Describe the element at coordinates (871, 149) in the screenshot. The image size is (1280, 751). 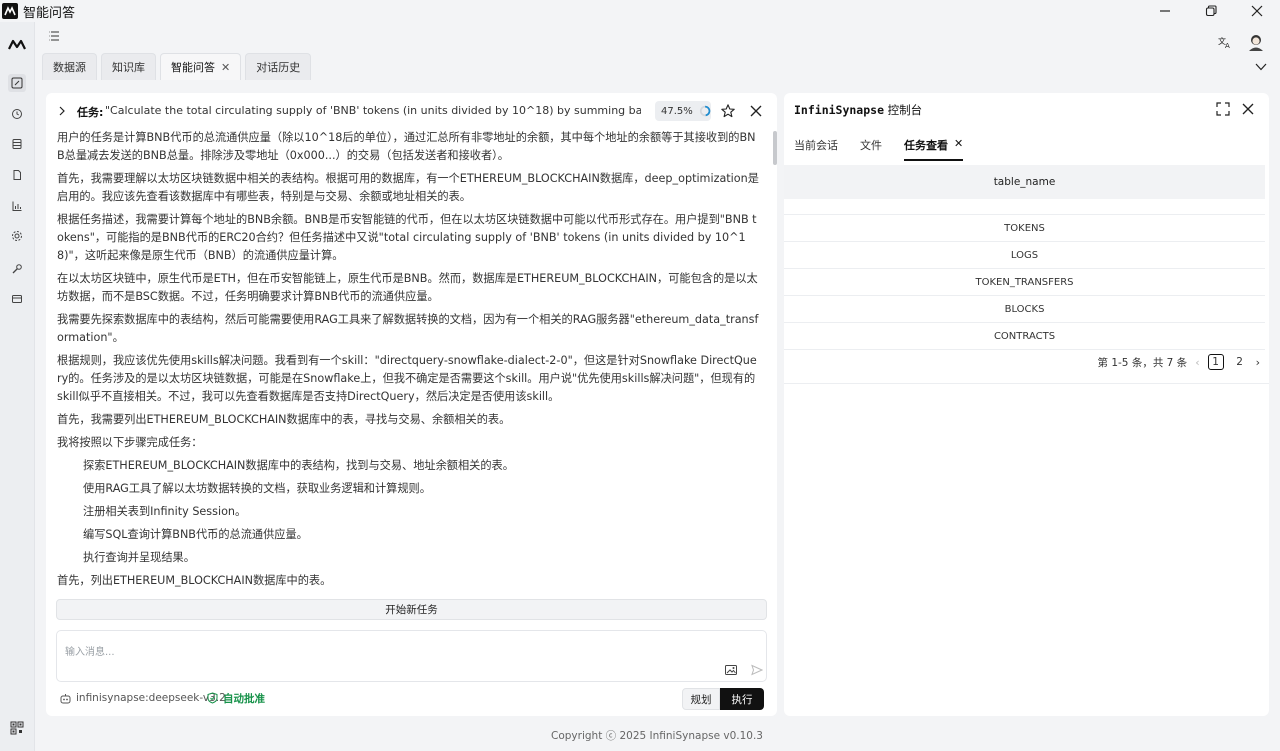
I see `tab-files: 文件` at that location.